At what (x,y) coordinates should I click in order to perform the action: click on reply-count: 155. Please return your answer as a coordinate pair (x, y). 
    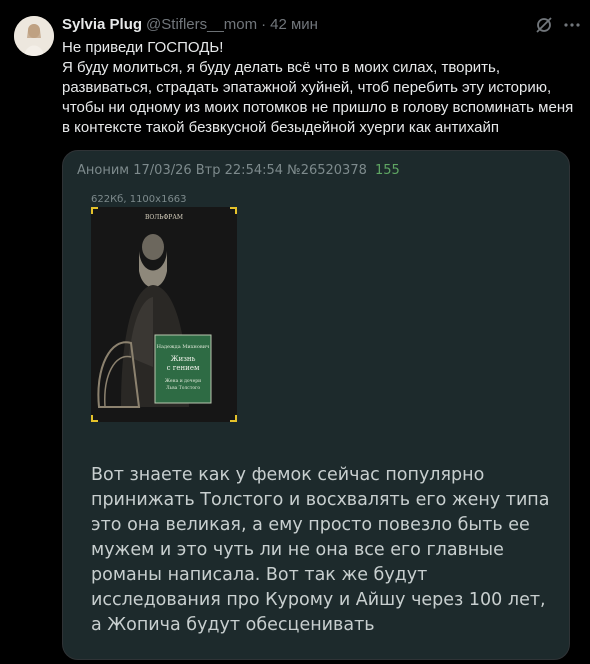
    Looking at the image, I should click on (387, 170).